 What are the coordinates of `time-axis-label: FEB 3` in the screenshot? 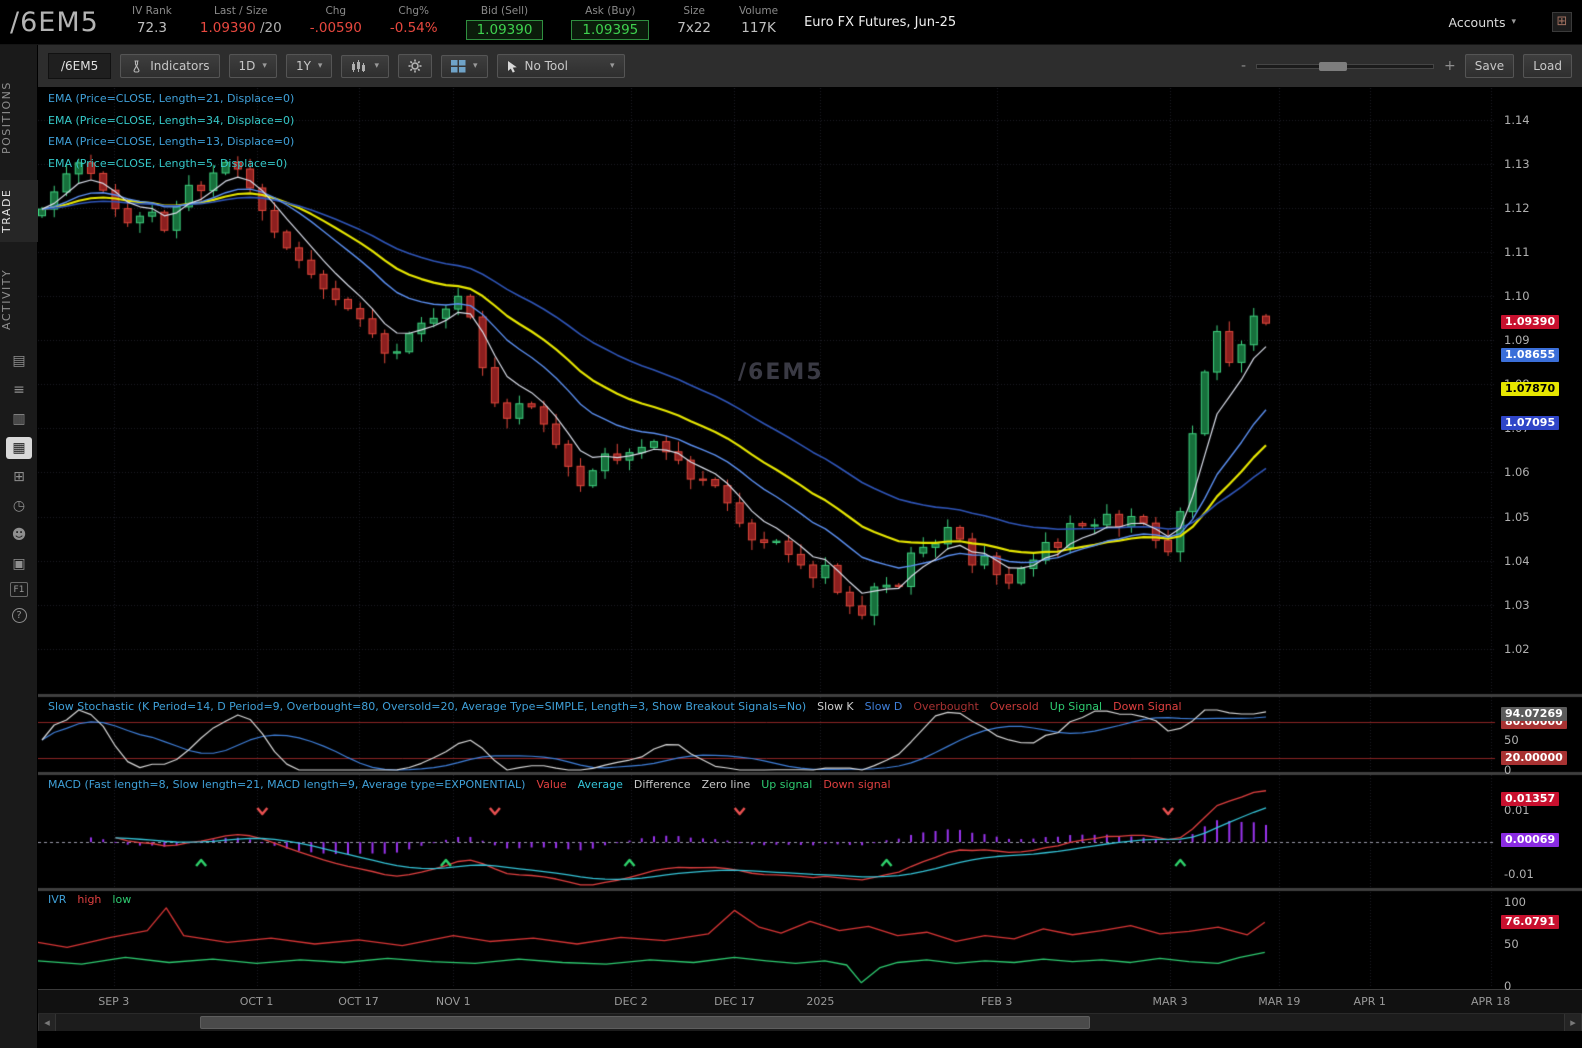 It's located at (997, 1001).